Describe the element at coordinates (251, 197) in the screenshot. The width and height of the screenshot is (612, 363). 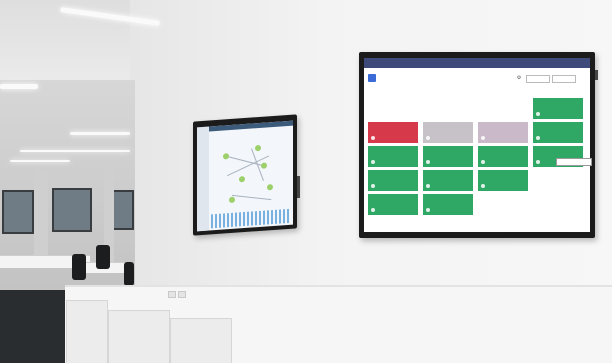
I see `network-link` at that location.